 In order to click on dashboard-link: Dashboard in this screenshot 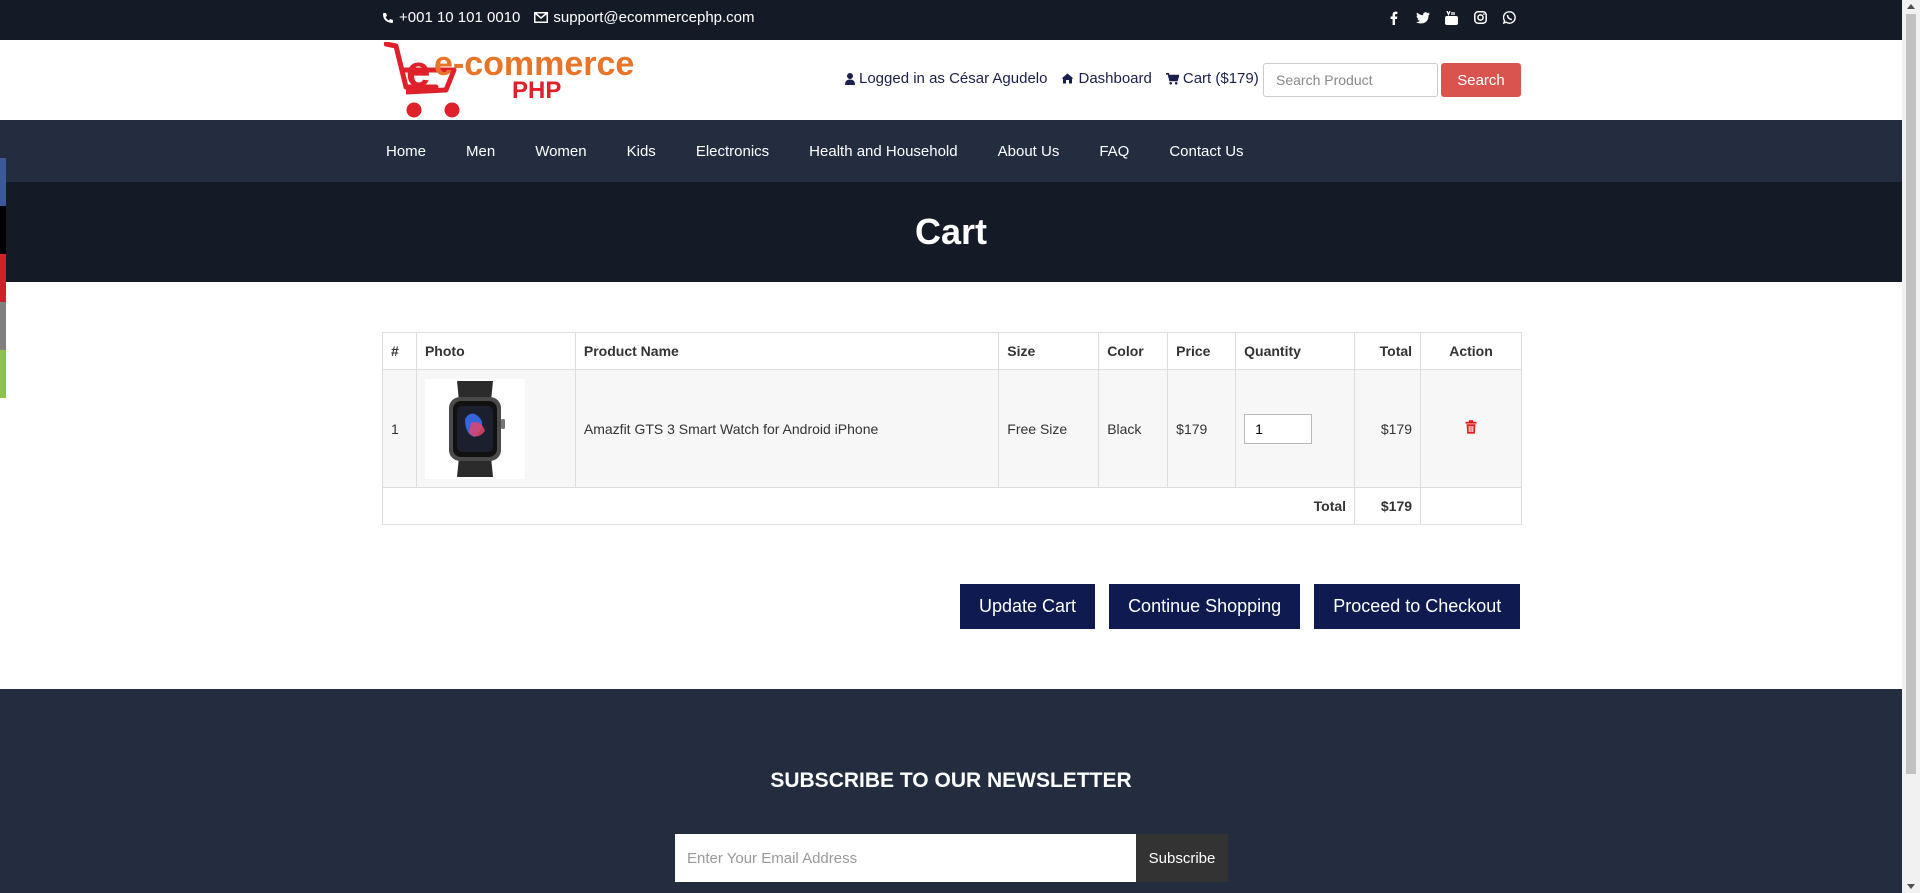, I will do `click(1106, 78)`.